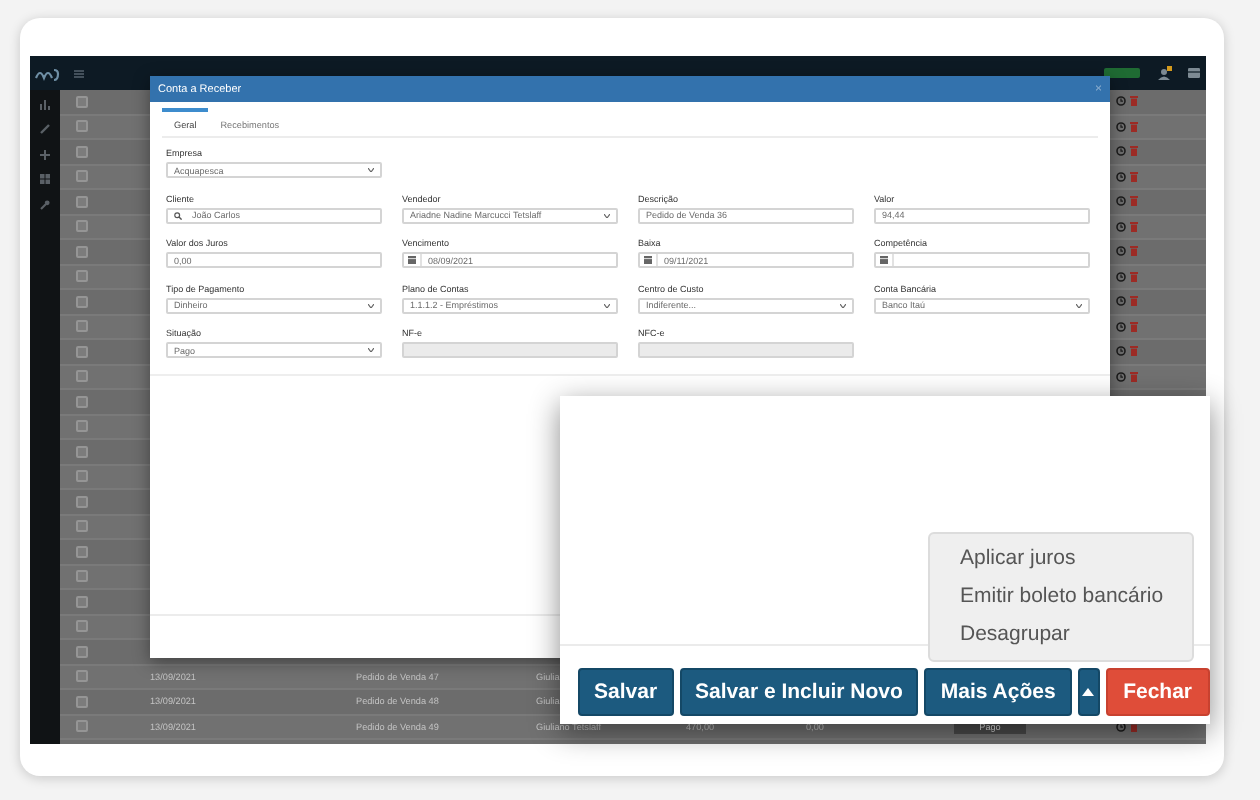  Describe the element at coordinates (799, 692) in the screenshot. I see `action-button: Salvar e Incluir Novo` at that location.